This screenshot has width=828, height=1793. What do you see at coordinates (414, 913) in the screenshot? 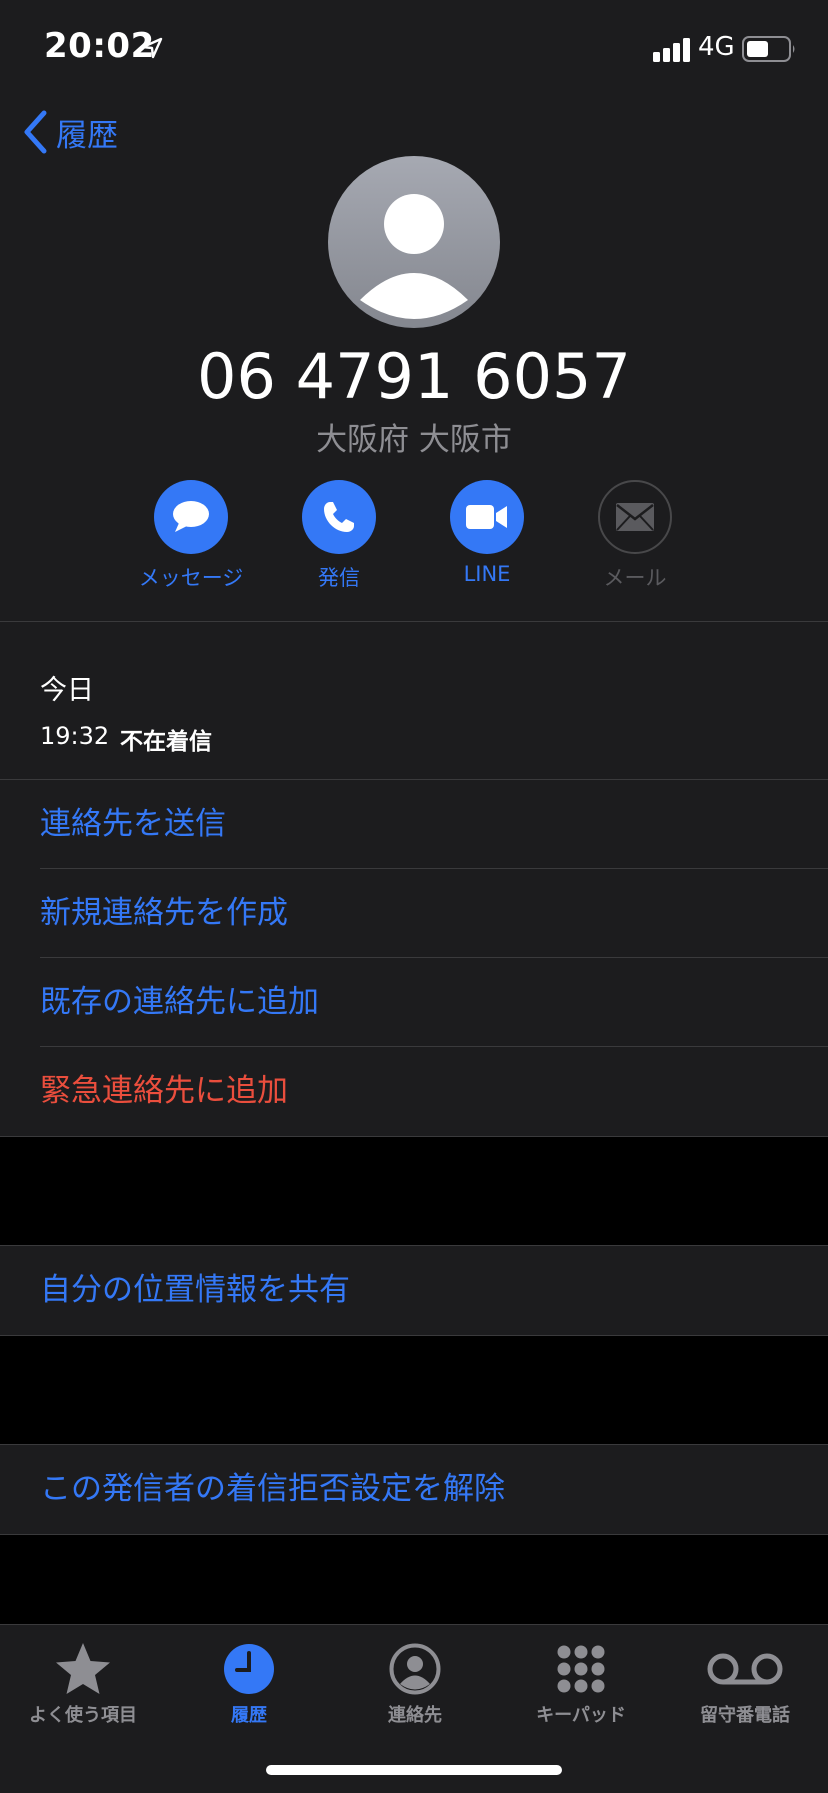
I see `create-contact-button: 新規連絡先を作成` at bounding box center [414, 913].